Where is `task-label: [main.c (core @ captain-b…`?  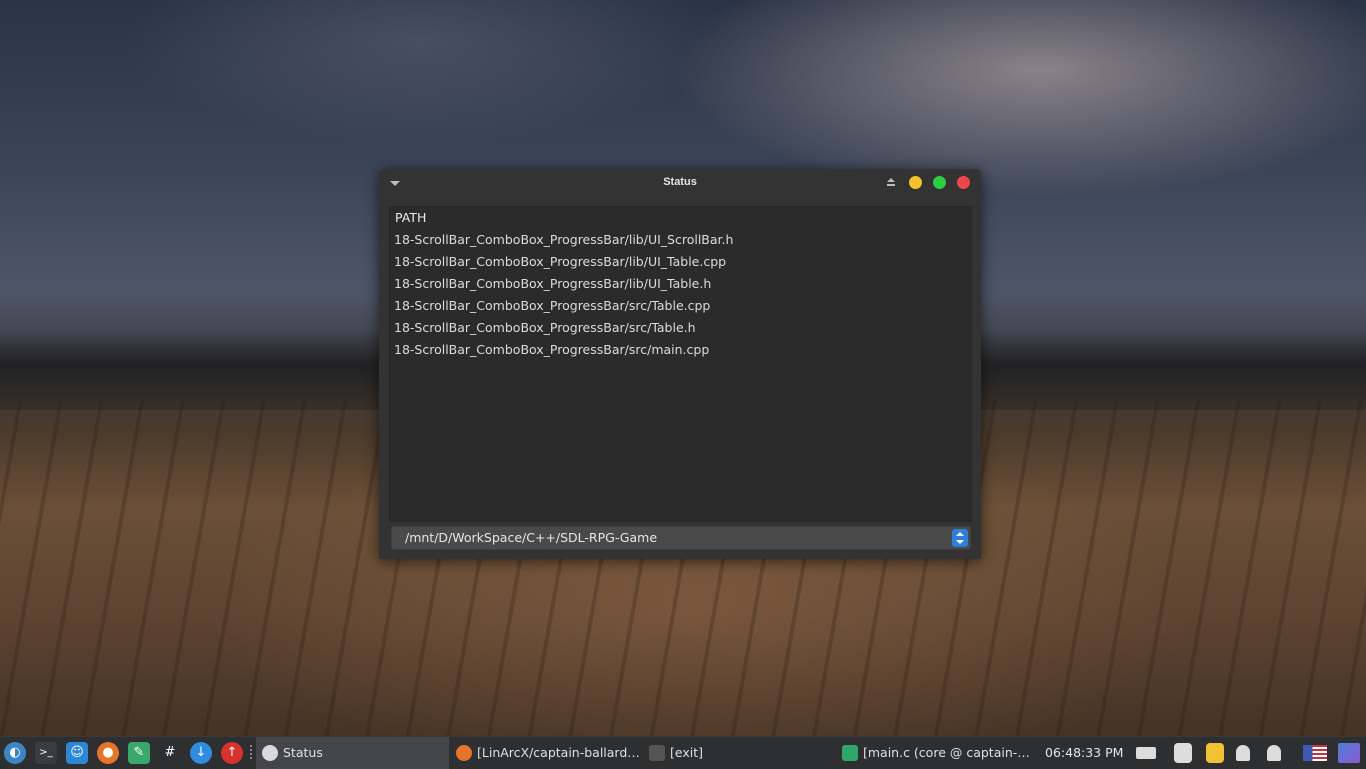
task-label: [main.c (core @ captain-b… is located at coordinates (947, 752).